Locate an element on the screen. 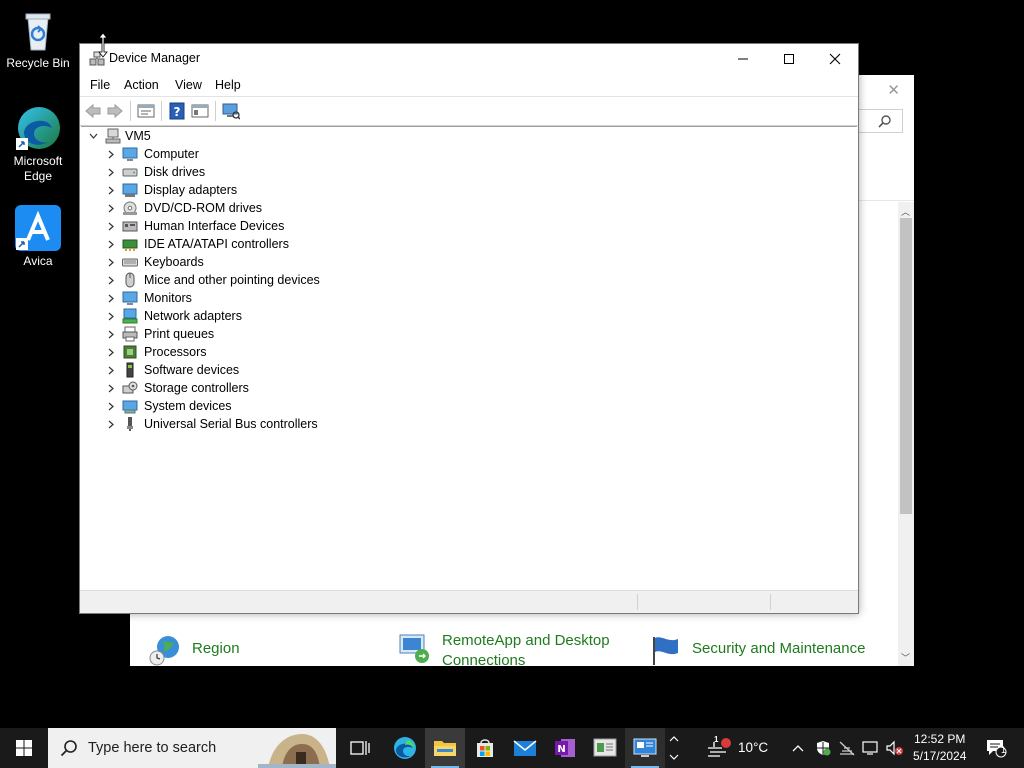  globe-clock-icon is located at coordinates (164, 651).